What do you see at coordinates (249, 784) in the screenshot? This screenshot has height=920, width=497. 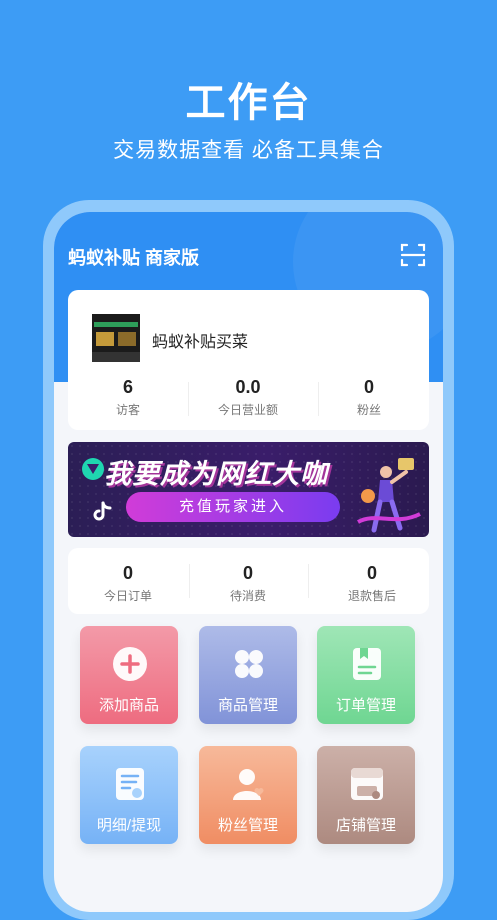 I see `user-heart-icon` at bounding box center [249, 784].